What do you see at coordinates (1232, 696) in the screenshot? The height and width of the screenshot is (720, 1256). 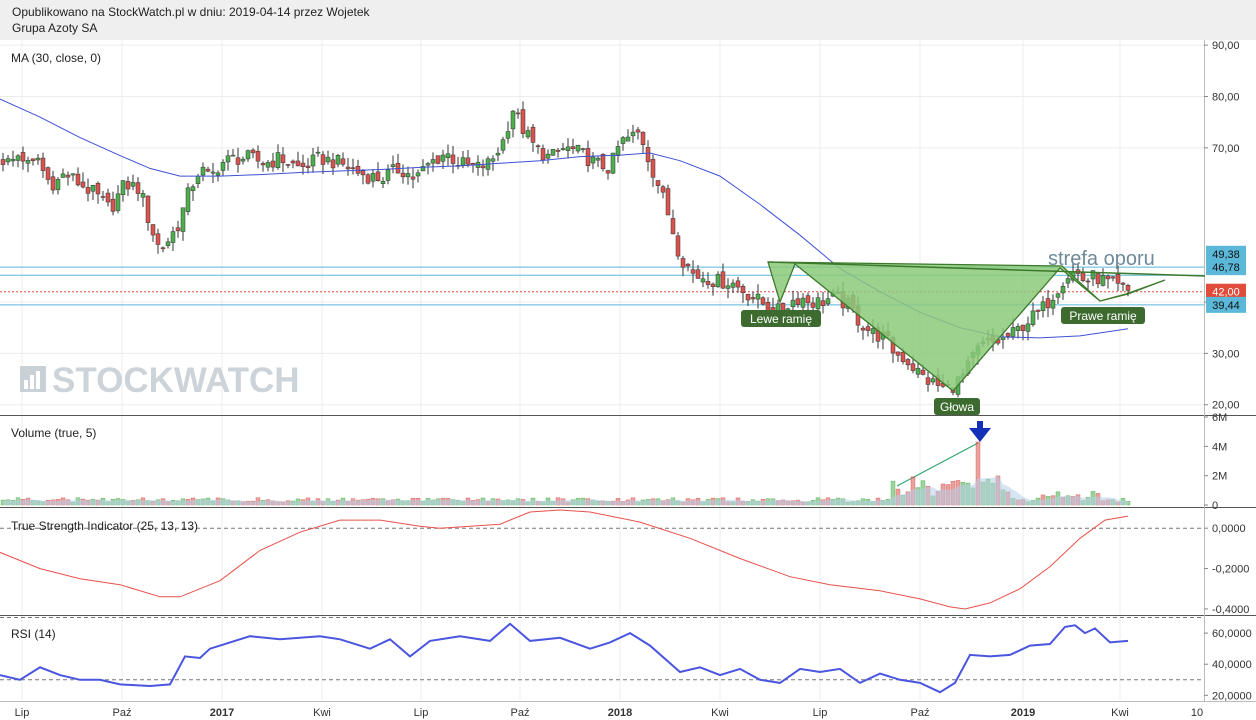 I see `y-axis-tick-label: 20,0000` at bounding box center [1232, 696].